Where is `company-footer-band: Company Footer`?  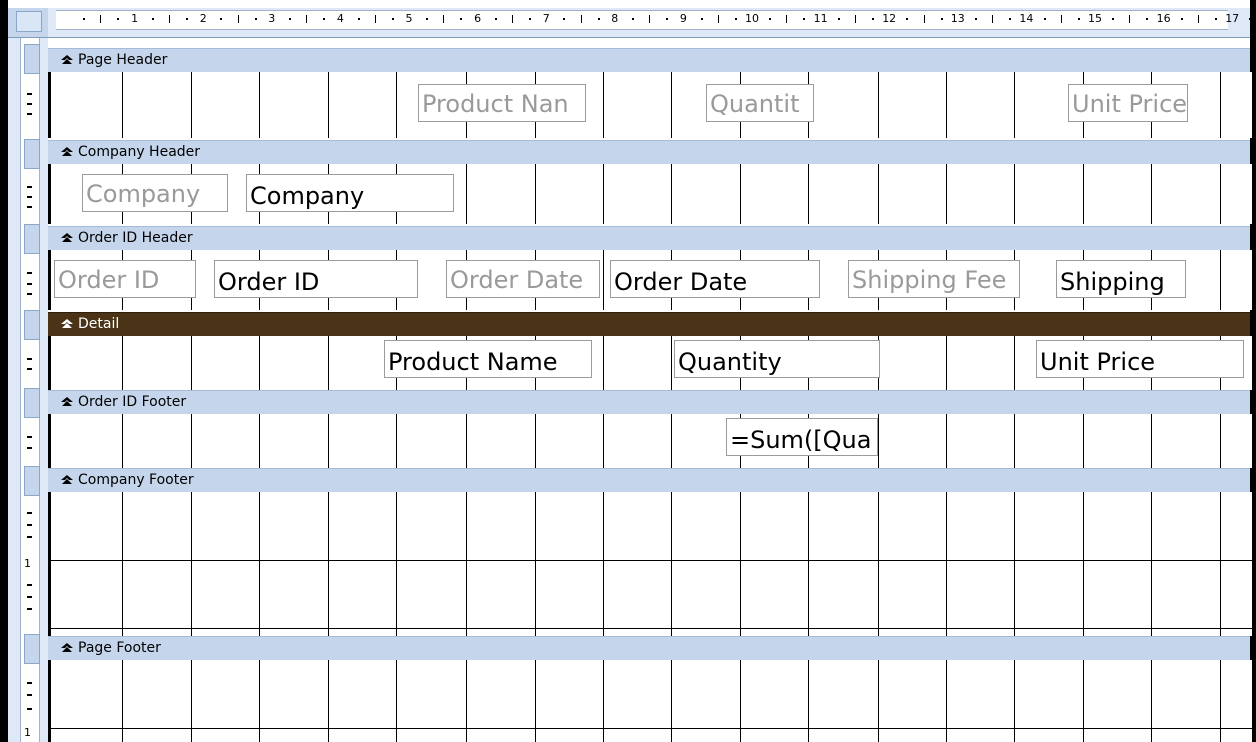
company-footer-band: Company Footer is located at coordinates (649, 481).